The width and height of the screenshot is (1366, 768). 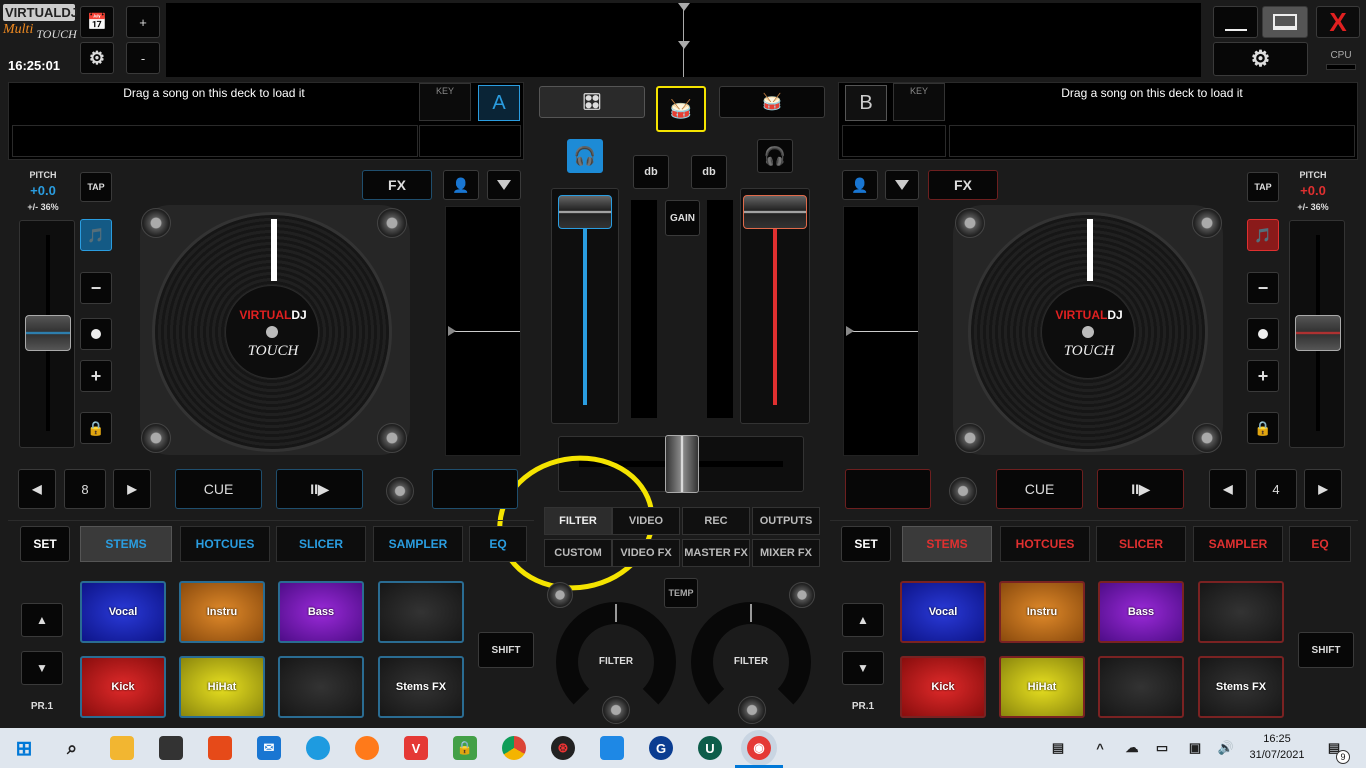 What do you see at coordinates (42, 620) in the screenshot?
I see `deck-a-page-up: ▲` at bounding box center [42, 620].